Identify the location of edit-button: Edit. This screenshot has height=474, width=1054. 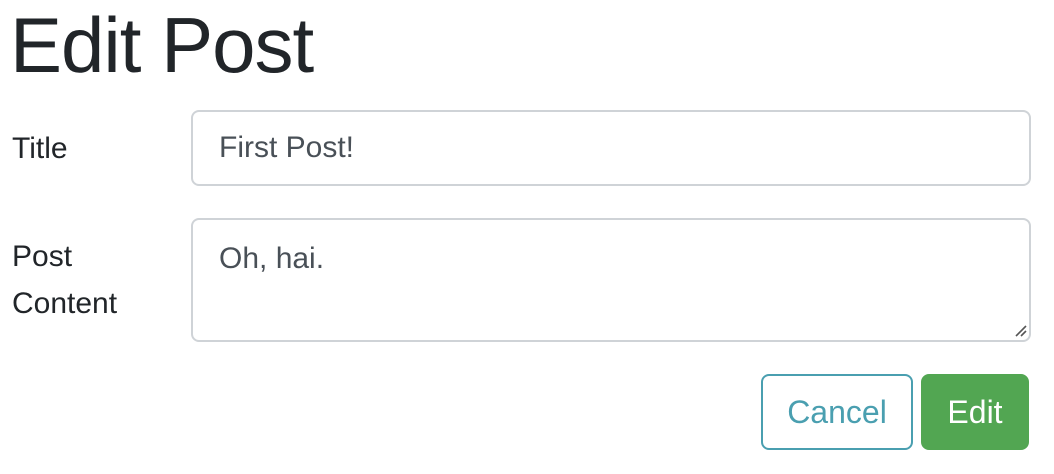
(975, 412).